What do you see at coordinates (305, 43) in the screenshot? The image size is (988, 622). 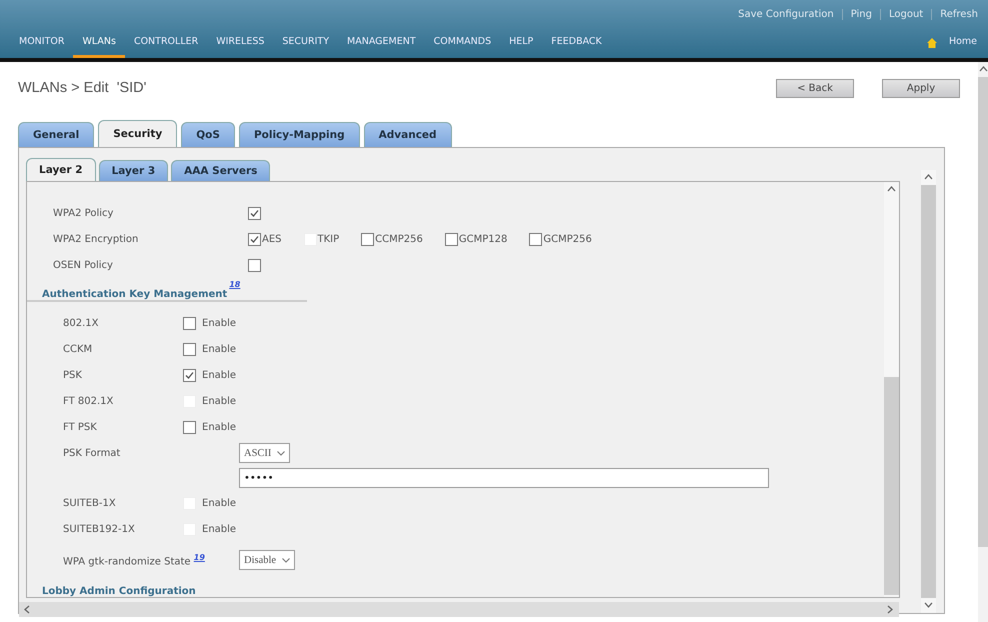 I see `nav-menu-item: SECURITY` at bounding box center [305, 43].